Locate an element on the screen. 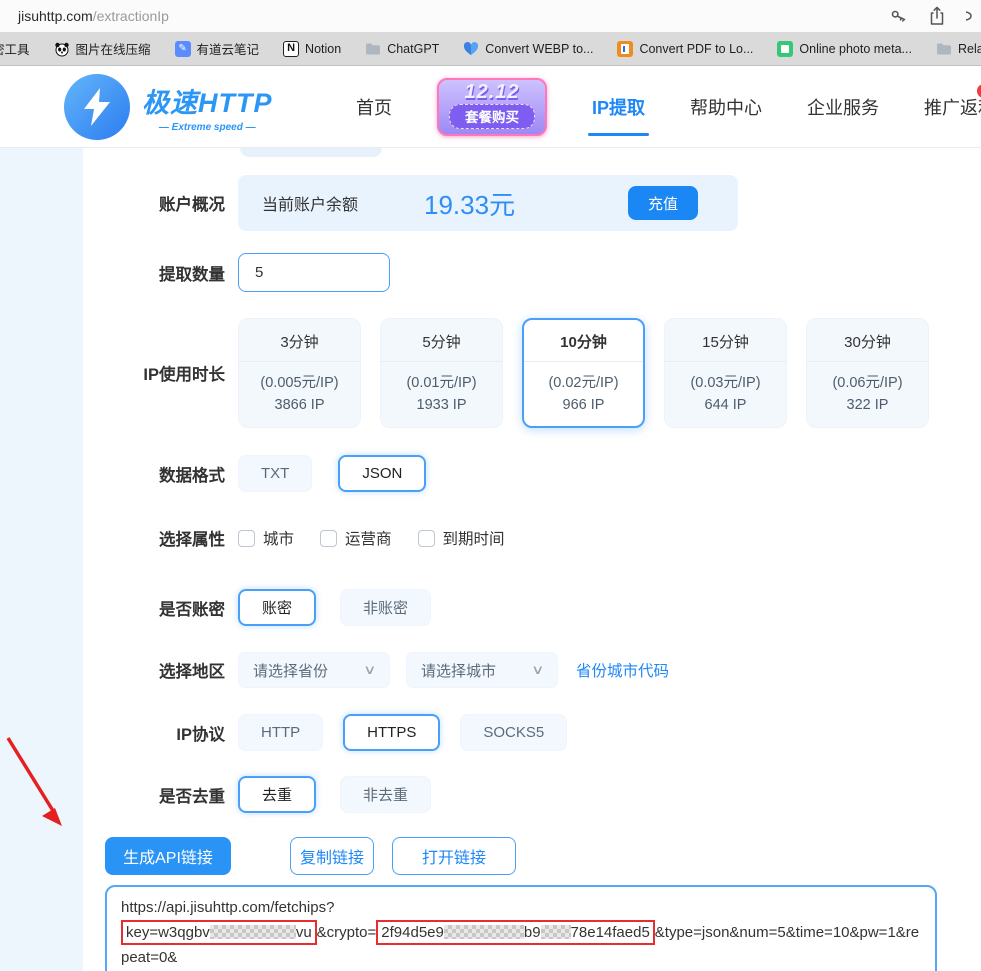 The image size is (981, 971). region-row: 选择地区 请选择省份 ∨ 请选择城市 ∨ 省份城市代码 is located at coordinates (532, 670).